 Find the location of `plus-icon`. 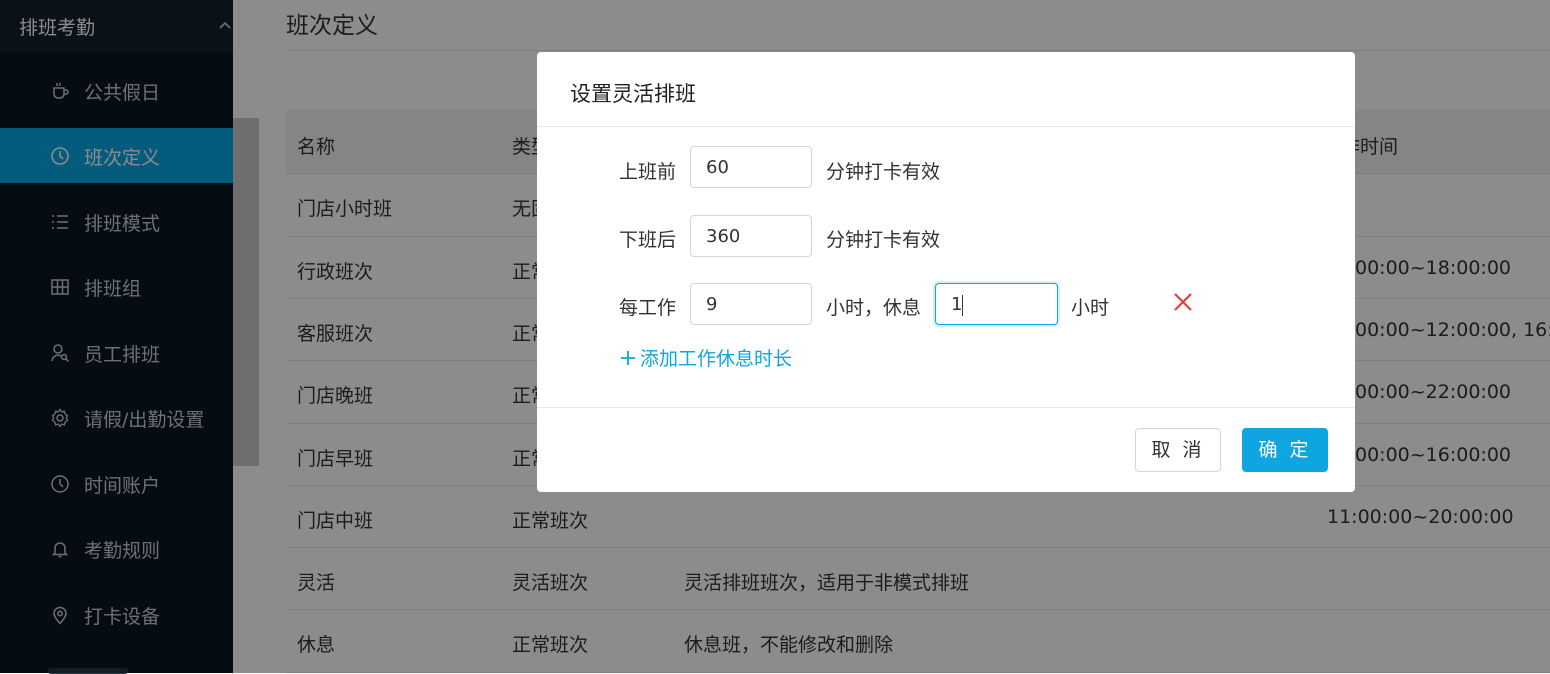

plus-icon is located at coordinates (628, 357).